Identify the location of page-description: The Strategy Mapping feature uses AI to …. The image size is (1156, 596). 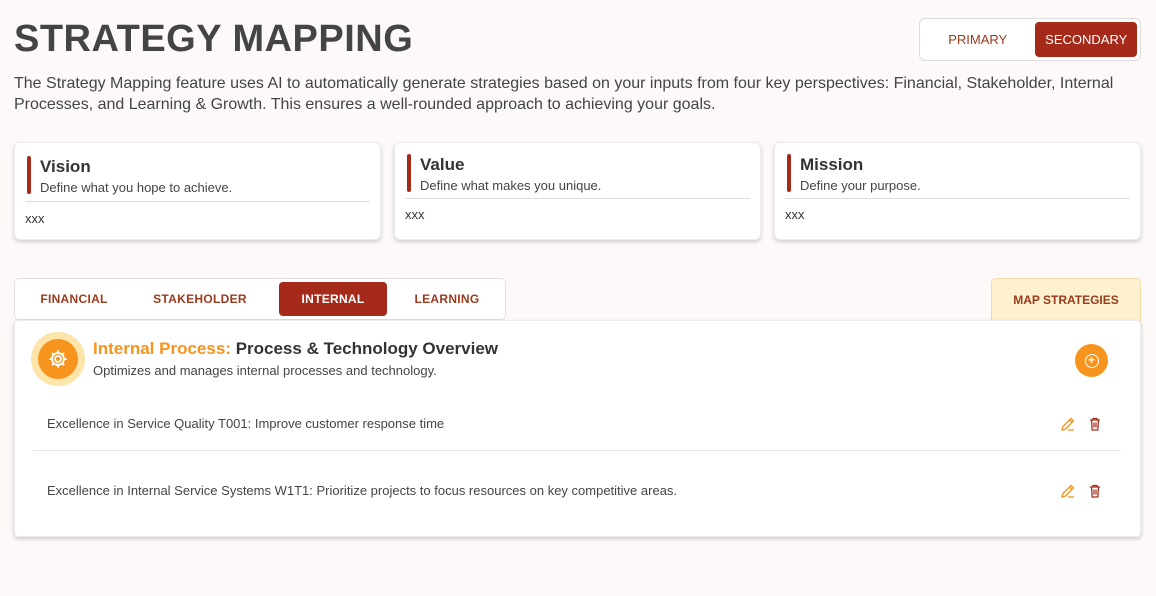
(564, 94).